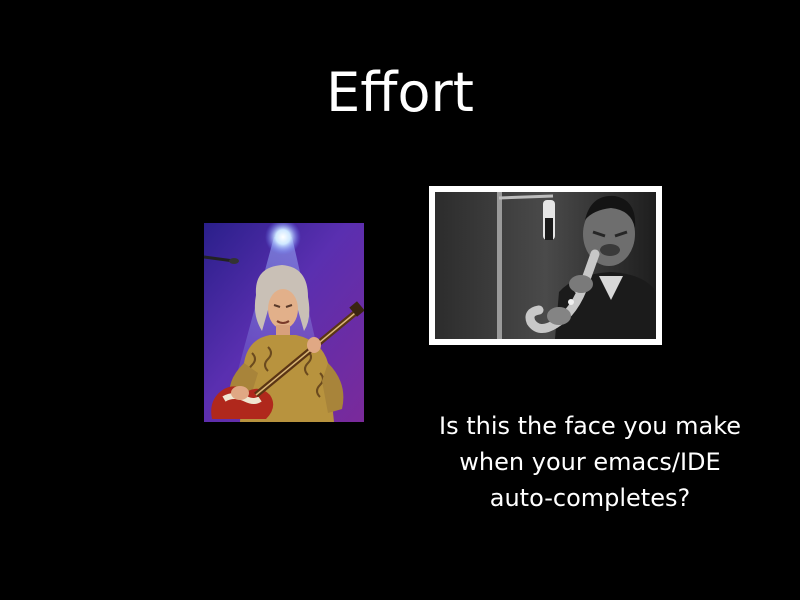 Image resolution: width=800 pixels, height=600 pixels. Describe the element at coordinates (589, 426) in the screenshot. I see `caption-line: Is this the face you make` at that location.